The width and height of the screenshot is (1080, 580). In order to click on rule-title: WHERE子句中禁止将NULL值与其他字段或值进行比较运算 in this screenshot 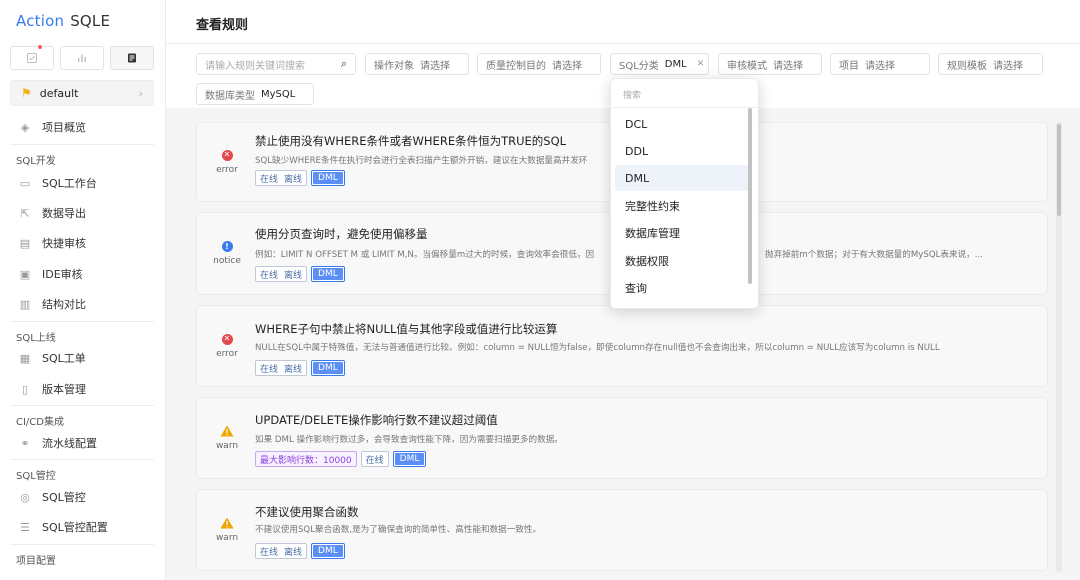, I will do `click(406, 329)`.